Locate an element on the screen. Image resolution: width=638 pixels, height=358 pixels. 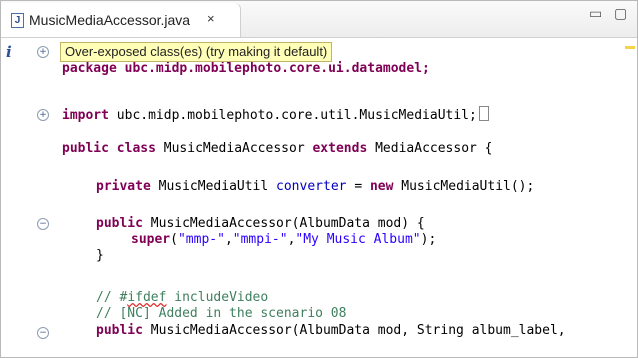
keyword: class is located at coordinates (136, 148).